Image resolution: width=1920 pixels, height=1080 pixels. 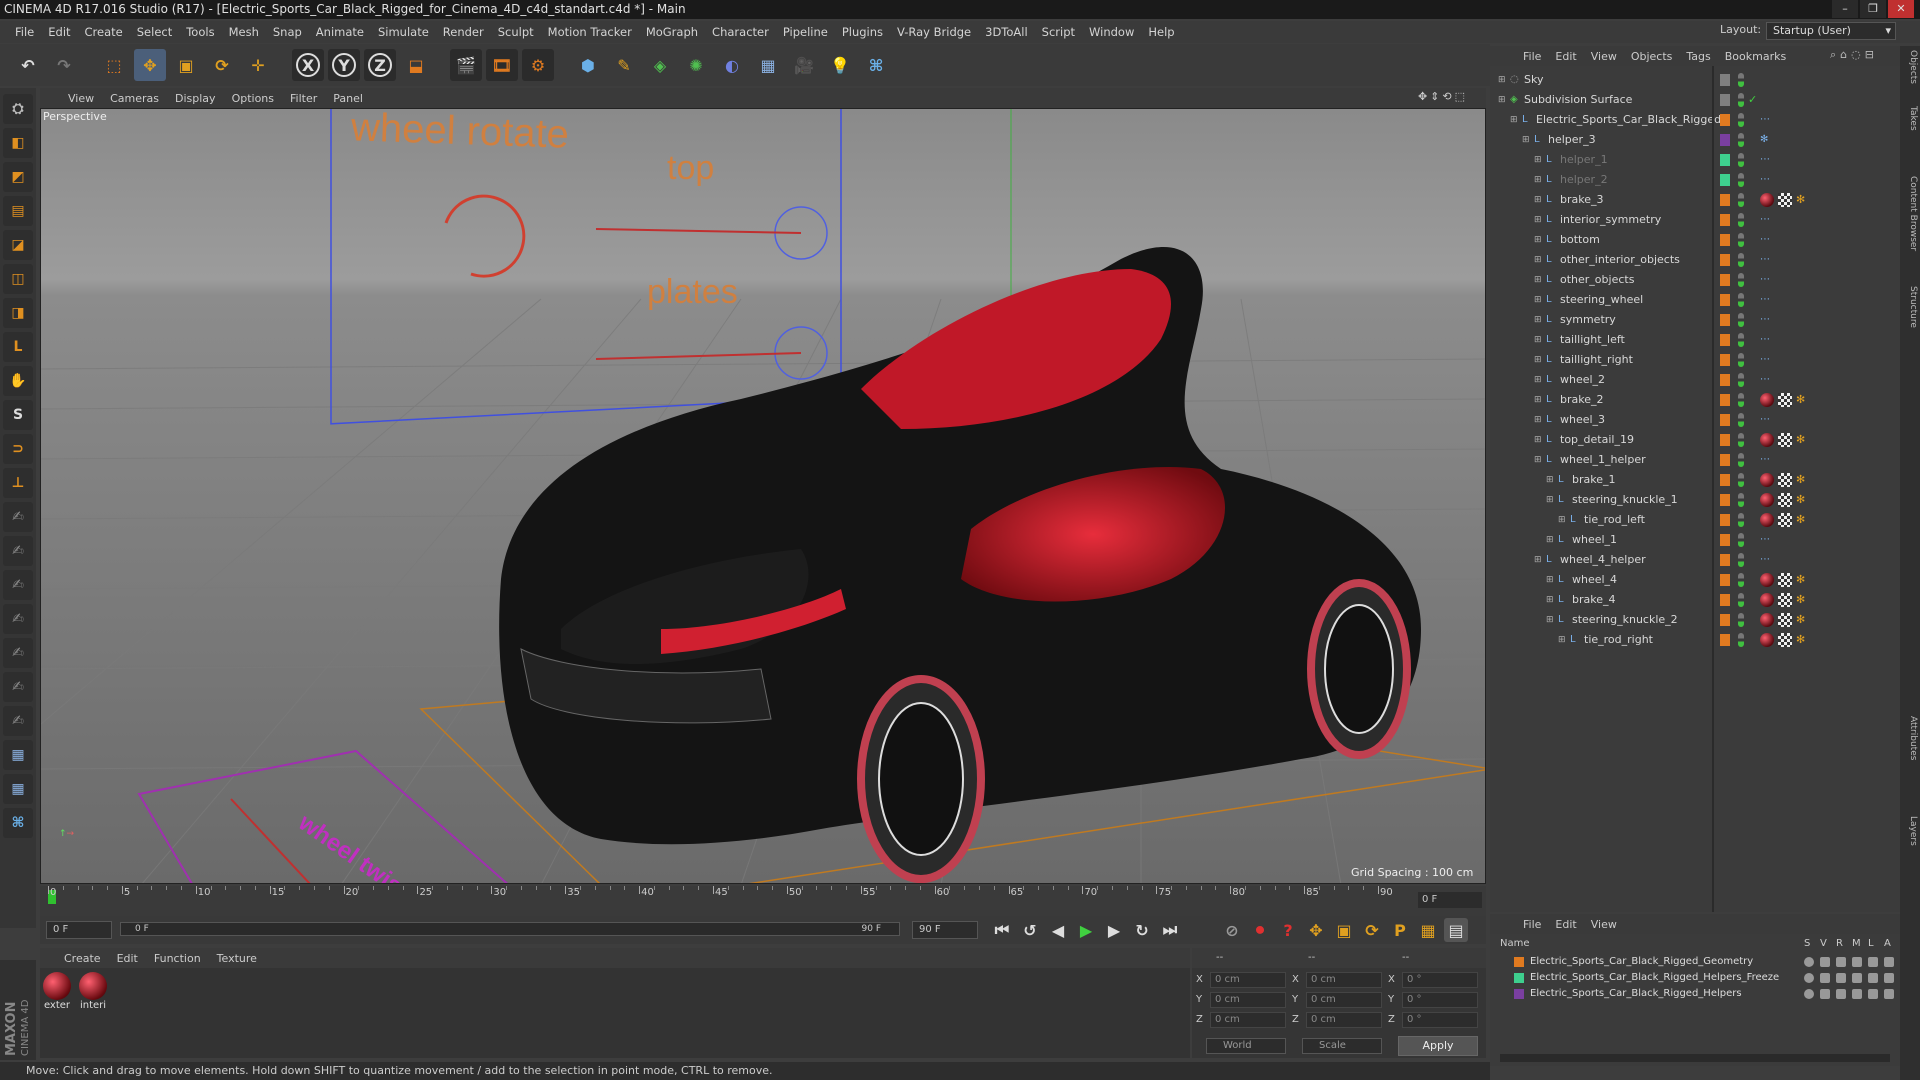 What do you see at coordinates (1438, 1046) in the screenshot?
I see `apply-button: Apply` at bounding box center [1438, 1046].